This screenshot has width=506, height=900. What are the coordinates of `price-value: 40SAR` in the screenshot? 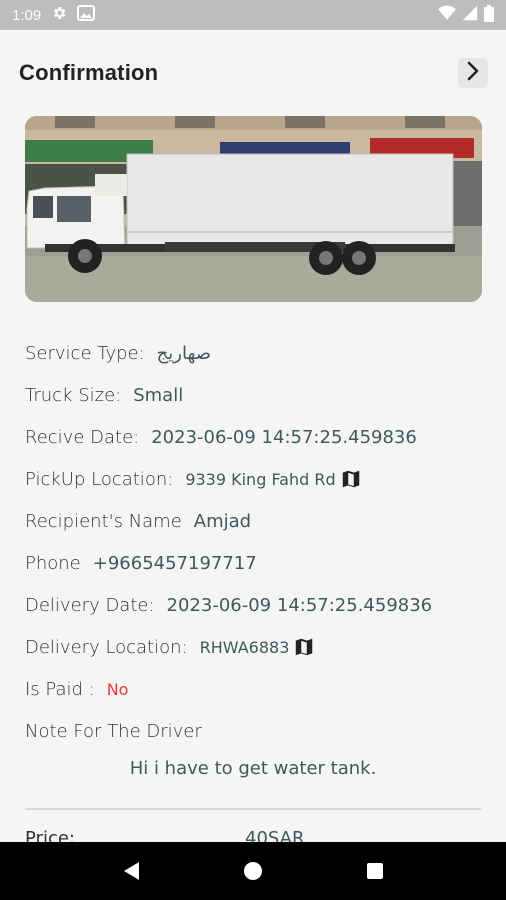 It's located at (275, 835).